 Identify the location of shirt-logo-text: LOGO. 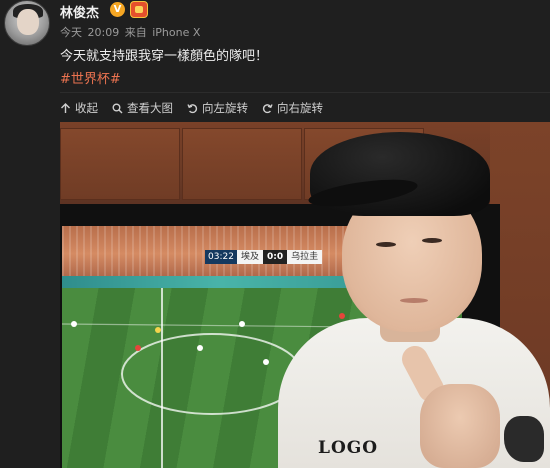
(348, 448).